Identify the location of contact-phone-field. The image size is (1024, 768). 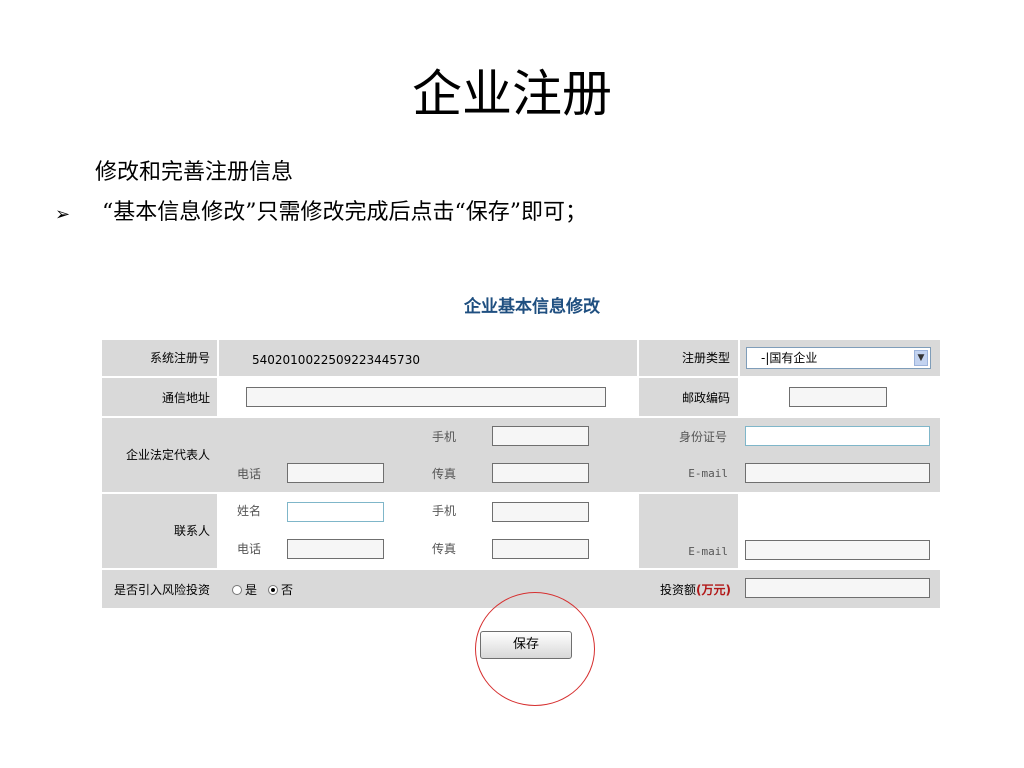
(335, 549).